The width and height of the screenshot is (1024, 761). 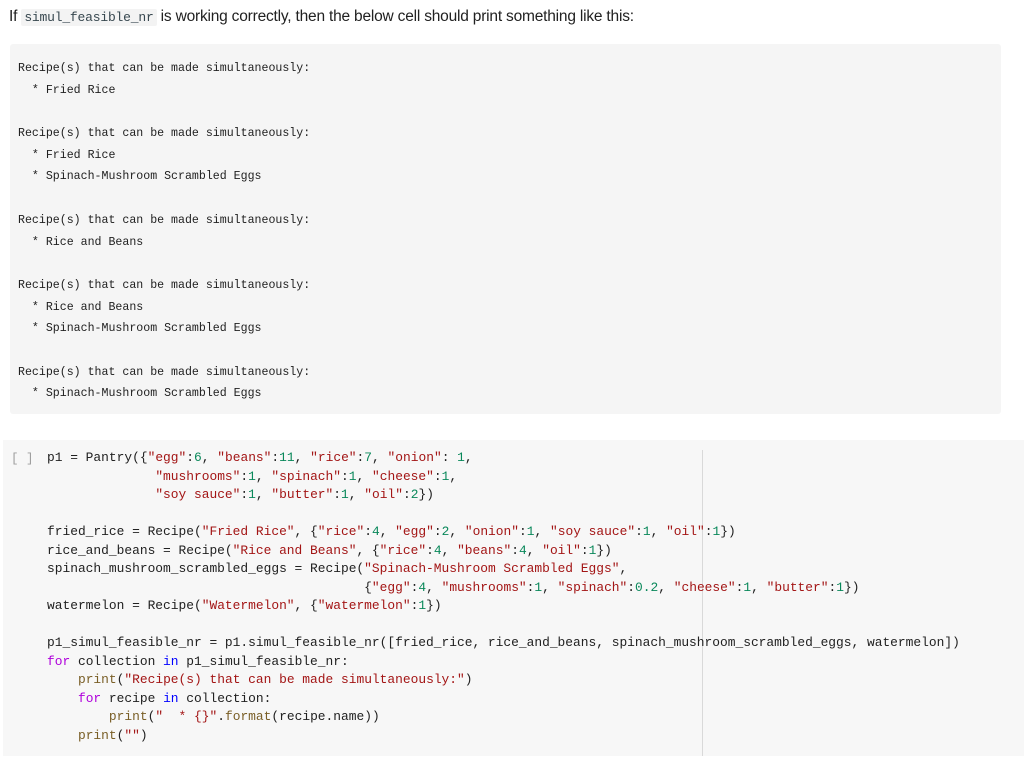 I want to click on string-token: "onion", so click(x=491, y=531).